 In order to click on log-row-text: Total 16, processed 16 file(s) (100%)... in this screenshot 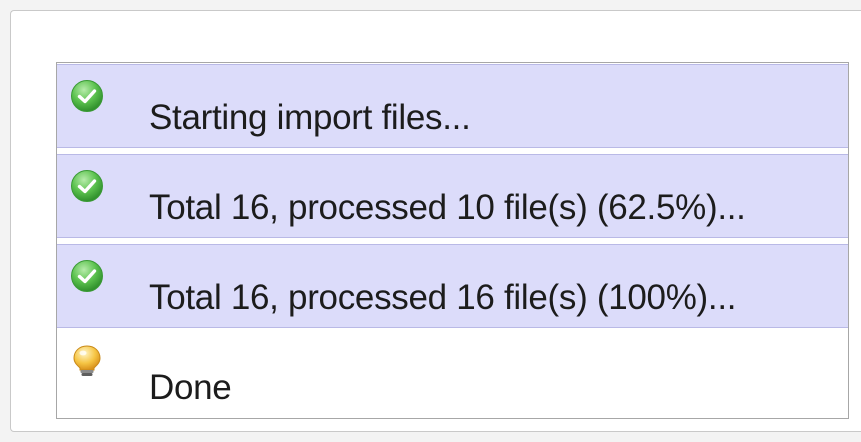, I will do `click(443, 297)`.